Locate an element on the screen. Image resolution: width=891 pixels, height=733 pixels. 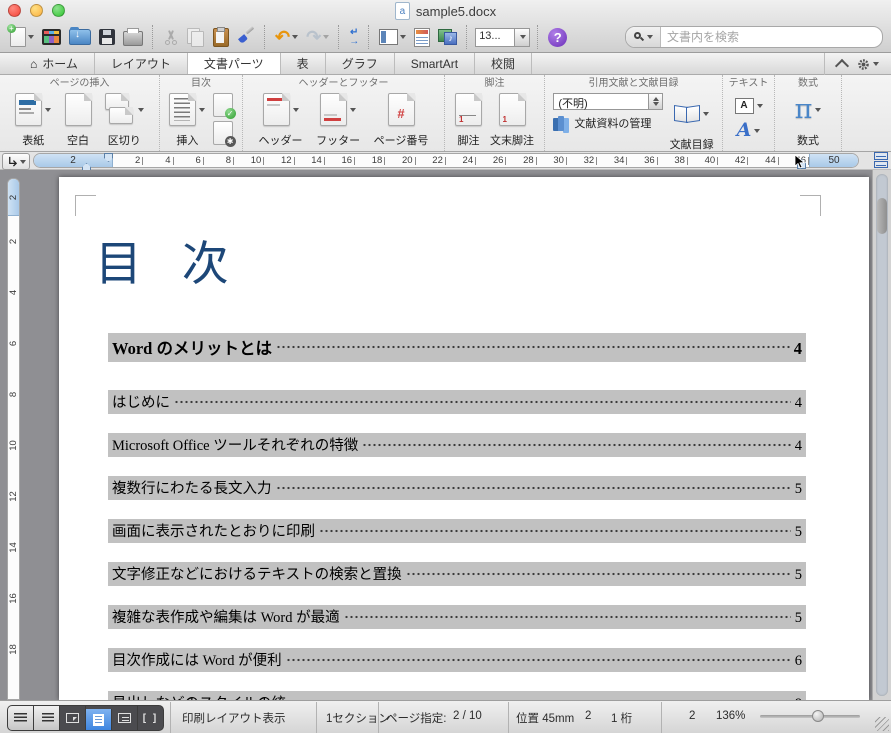
ribbon-tab: ⌂ レイアウト is located at coordinates (141, 63).